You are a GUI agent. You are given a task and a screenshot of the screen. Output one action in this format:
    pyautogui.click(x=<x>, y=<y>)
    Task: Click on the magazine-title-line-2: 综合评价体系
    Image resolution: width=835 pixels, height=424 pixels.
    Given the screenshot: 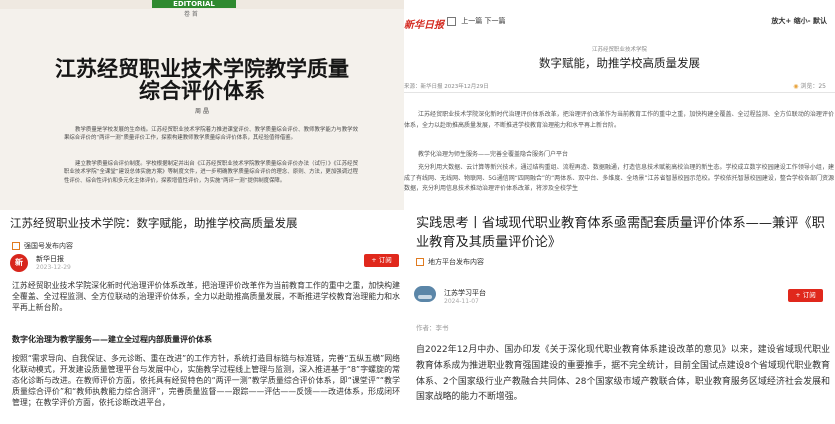 What is the action you would take?
    pyautogui.click(x=202, y=90)
    